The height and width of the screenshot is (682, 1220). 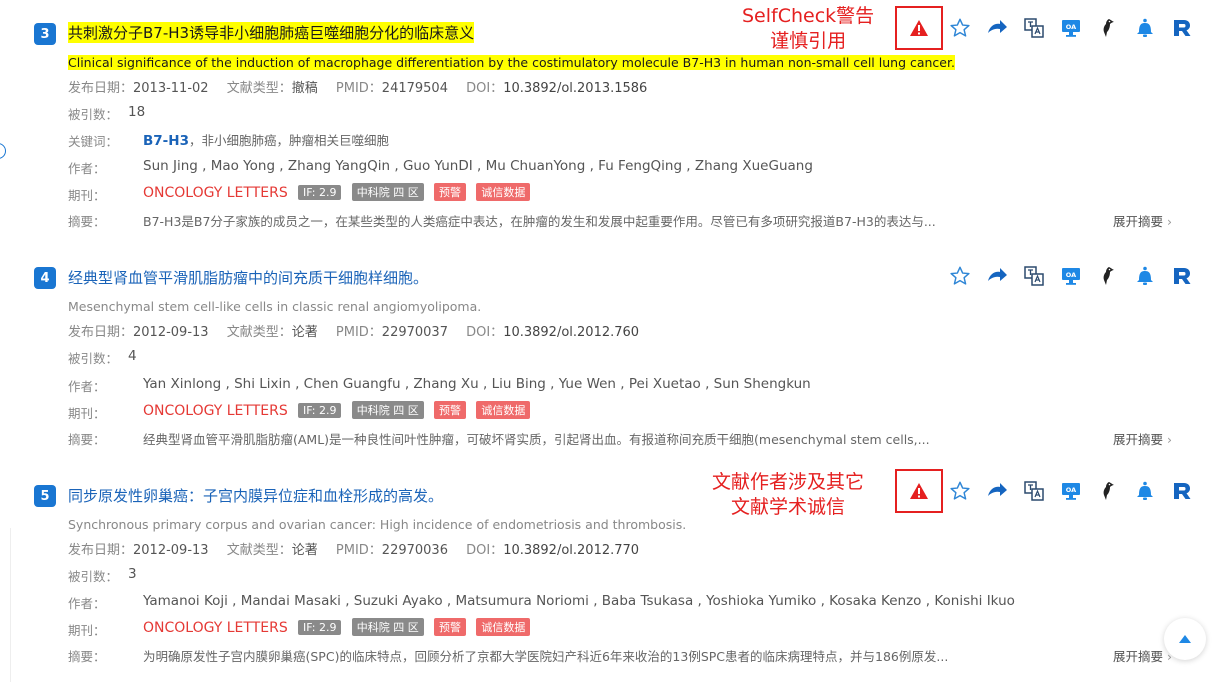 What do you see at coordinates (415, 88) in the screenshot?
I see `pmid-value: 24179504` at bounding box center [415, 88].